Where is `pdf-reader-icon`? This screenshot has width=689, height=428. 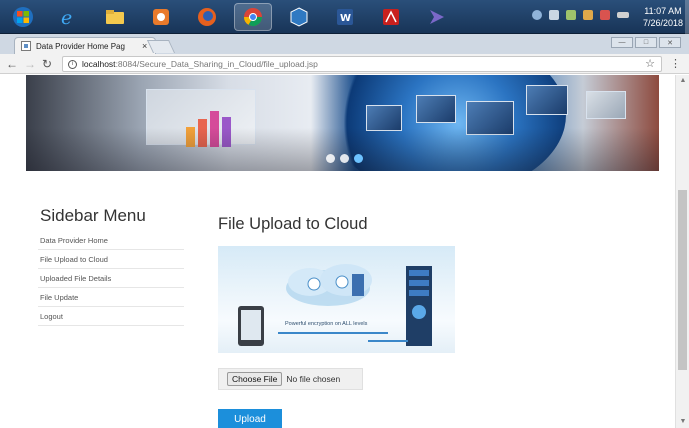 pdf-reader-icon is located at coordinates (391, 17).